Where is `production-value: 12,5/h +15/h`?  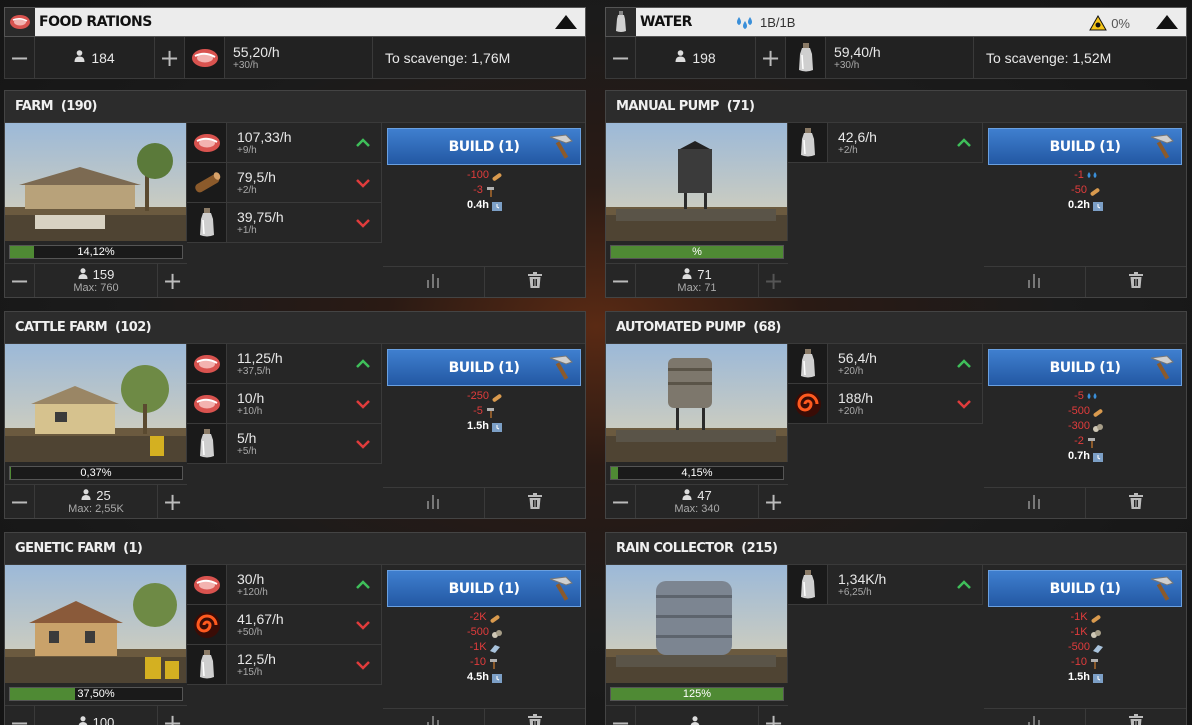 production-value: 12,5/h +15/h is located at coordinates (286, 664).